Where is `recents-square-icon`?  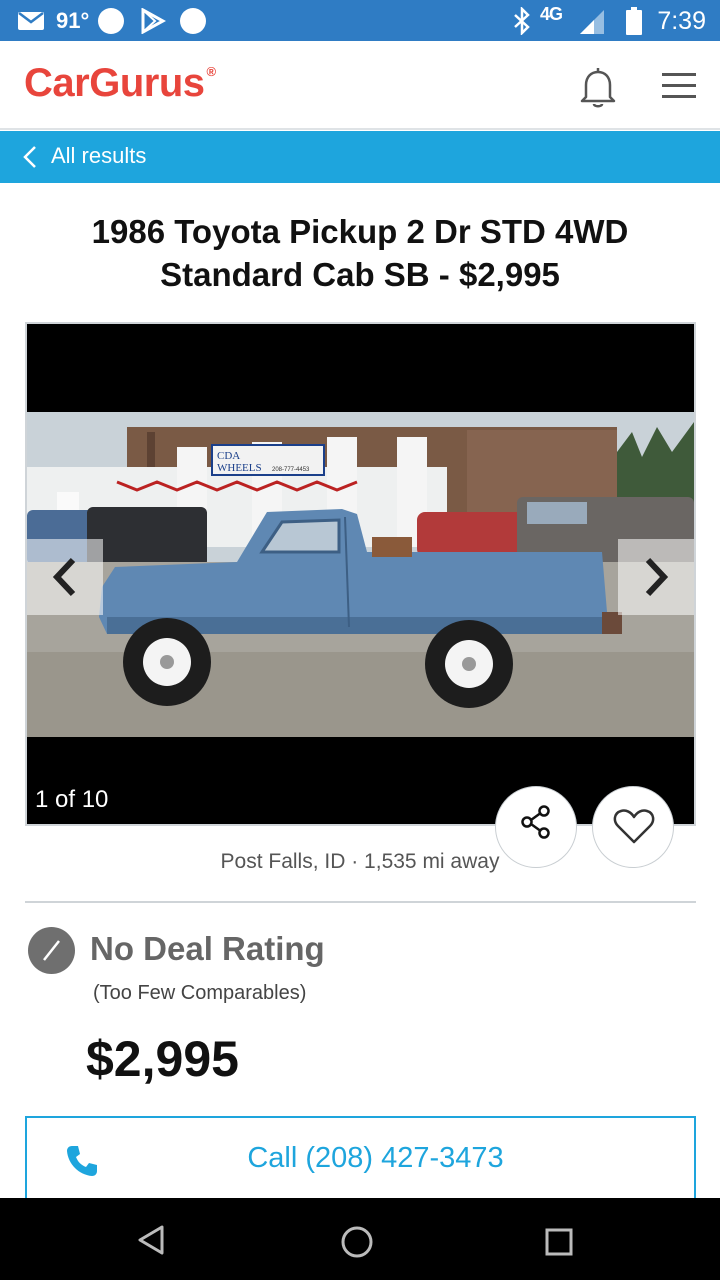 recents-square-icon is located at coordinates (559, 1242).